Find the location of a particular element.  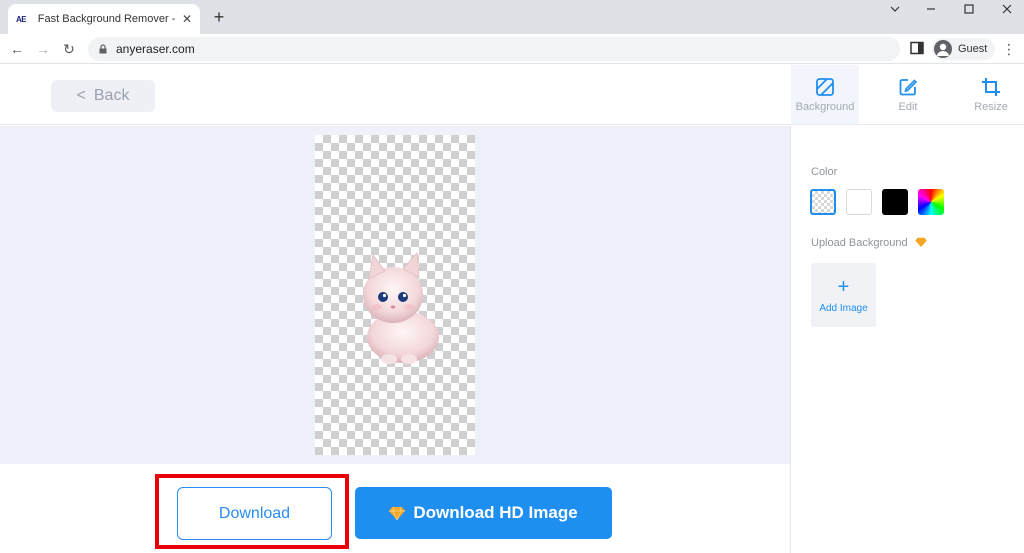

browser-toolbar: ← → ↻ anyeraser.com Guest ⋮ is located at coordinates (512, 49).